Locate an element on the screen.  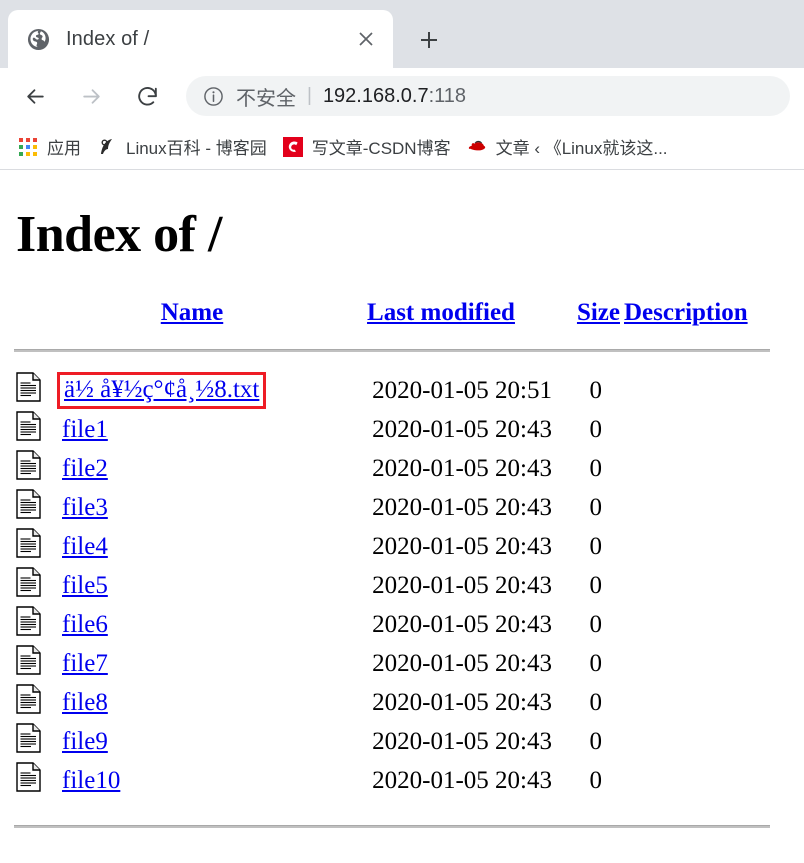
table-row: file5 2020-01-05 20:43 0 is located at coordinates (397, 585).